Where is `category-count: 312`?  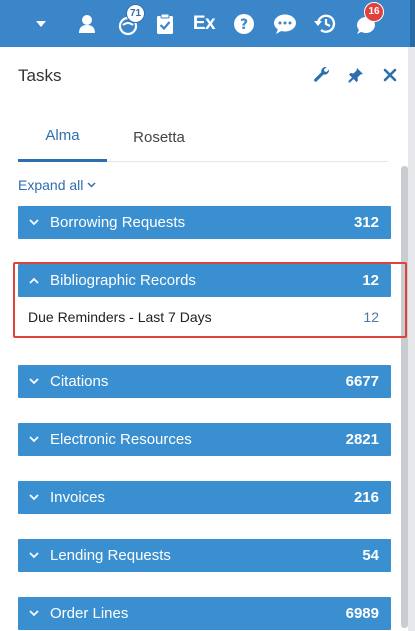 category-count: 312 is located at coordinates (366, 222).